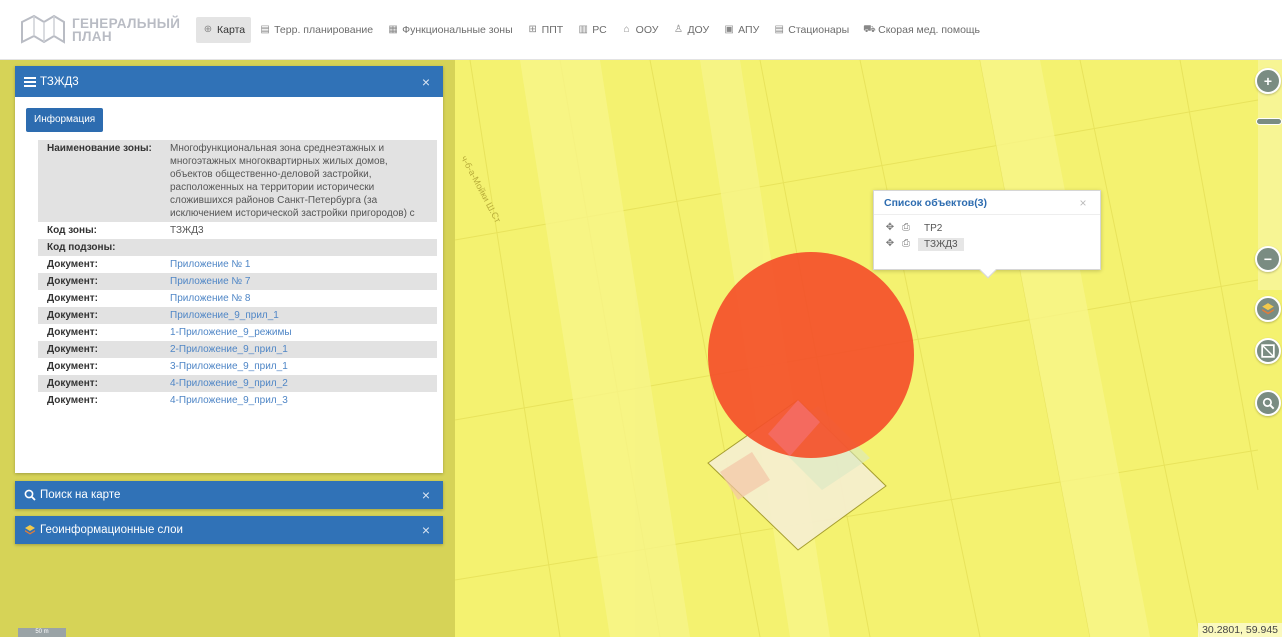 The width and height of the screenshot is (1282, 637). I want to click on document-link: Приложение_9_прил_1, so click(303, 315).